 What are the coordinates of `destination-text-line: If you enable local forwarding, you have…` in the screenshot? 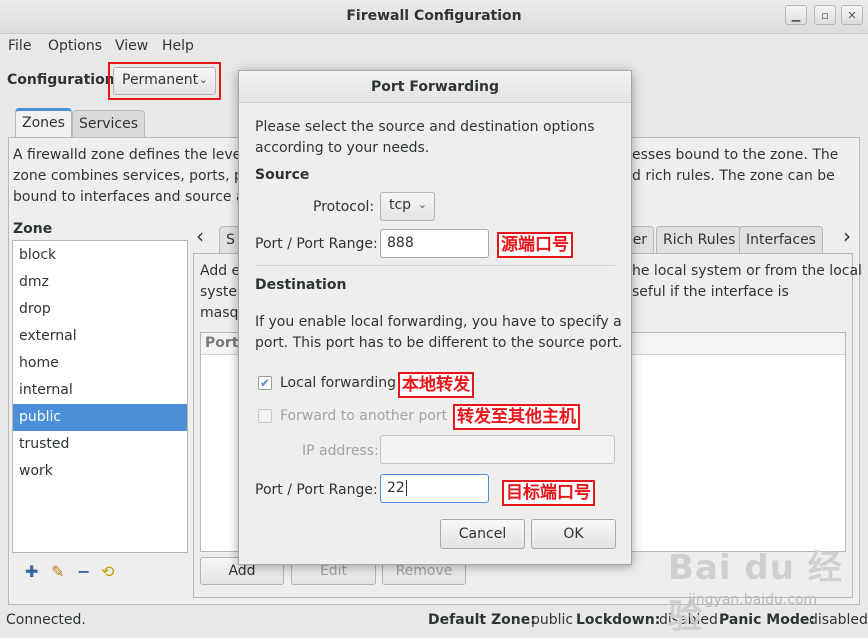 It's located at (438, 322).